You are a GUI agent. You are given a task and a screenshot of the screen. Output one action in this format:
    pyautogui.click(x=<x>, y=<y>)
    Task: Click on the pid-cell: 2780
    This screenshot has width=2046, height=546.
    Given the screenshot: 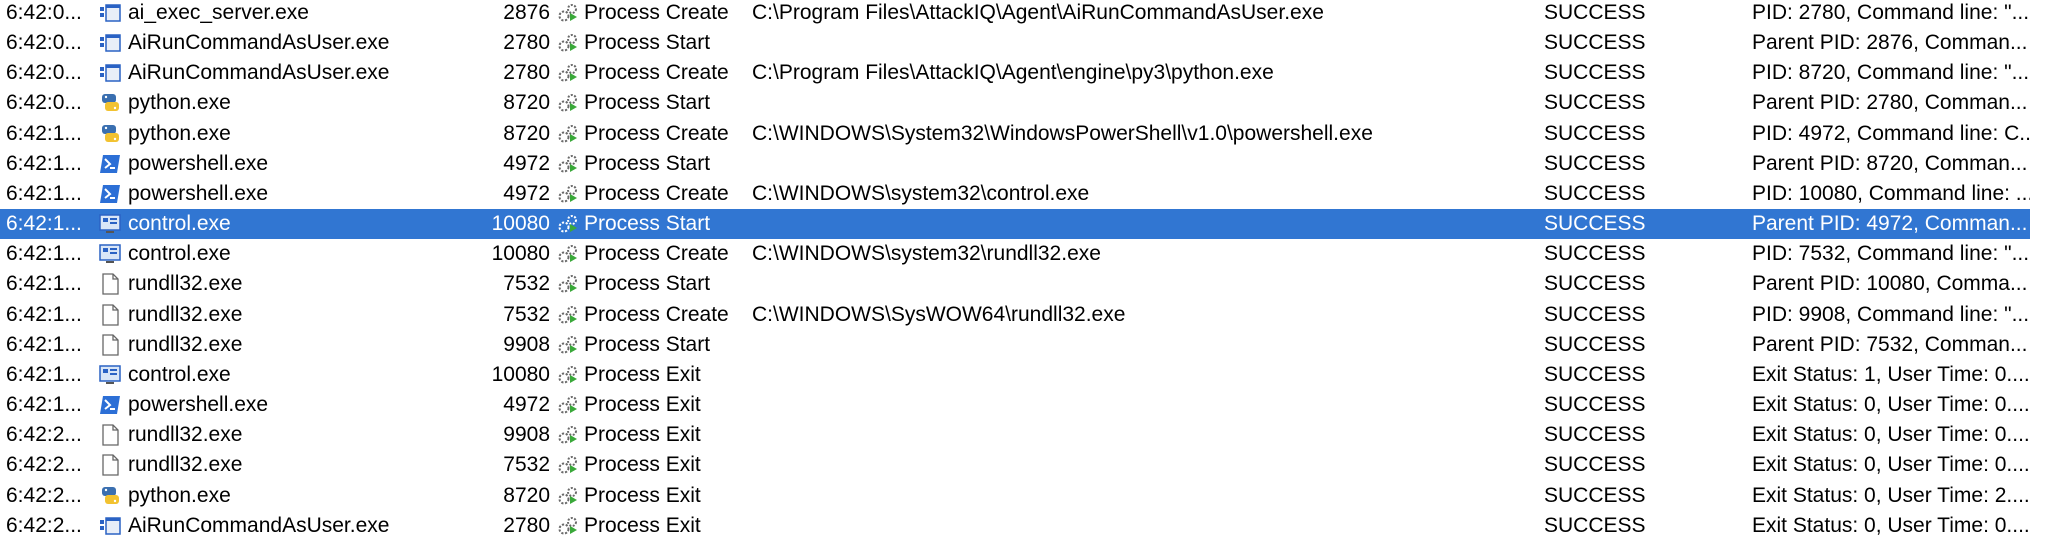 What is the action you would take?
    pyautogui.click(x=526, y=43)
    